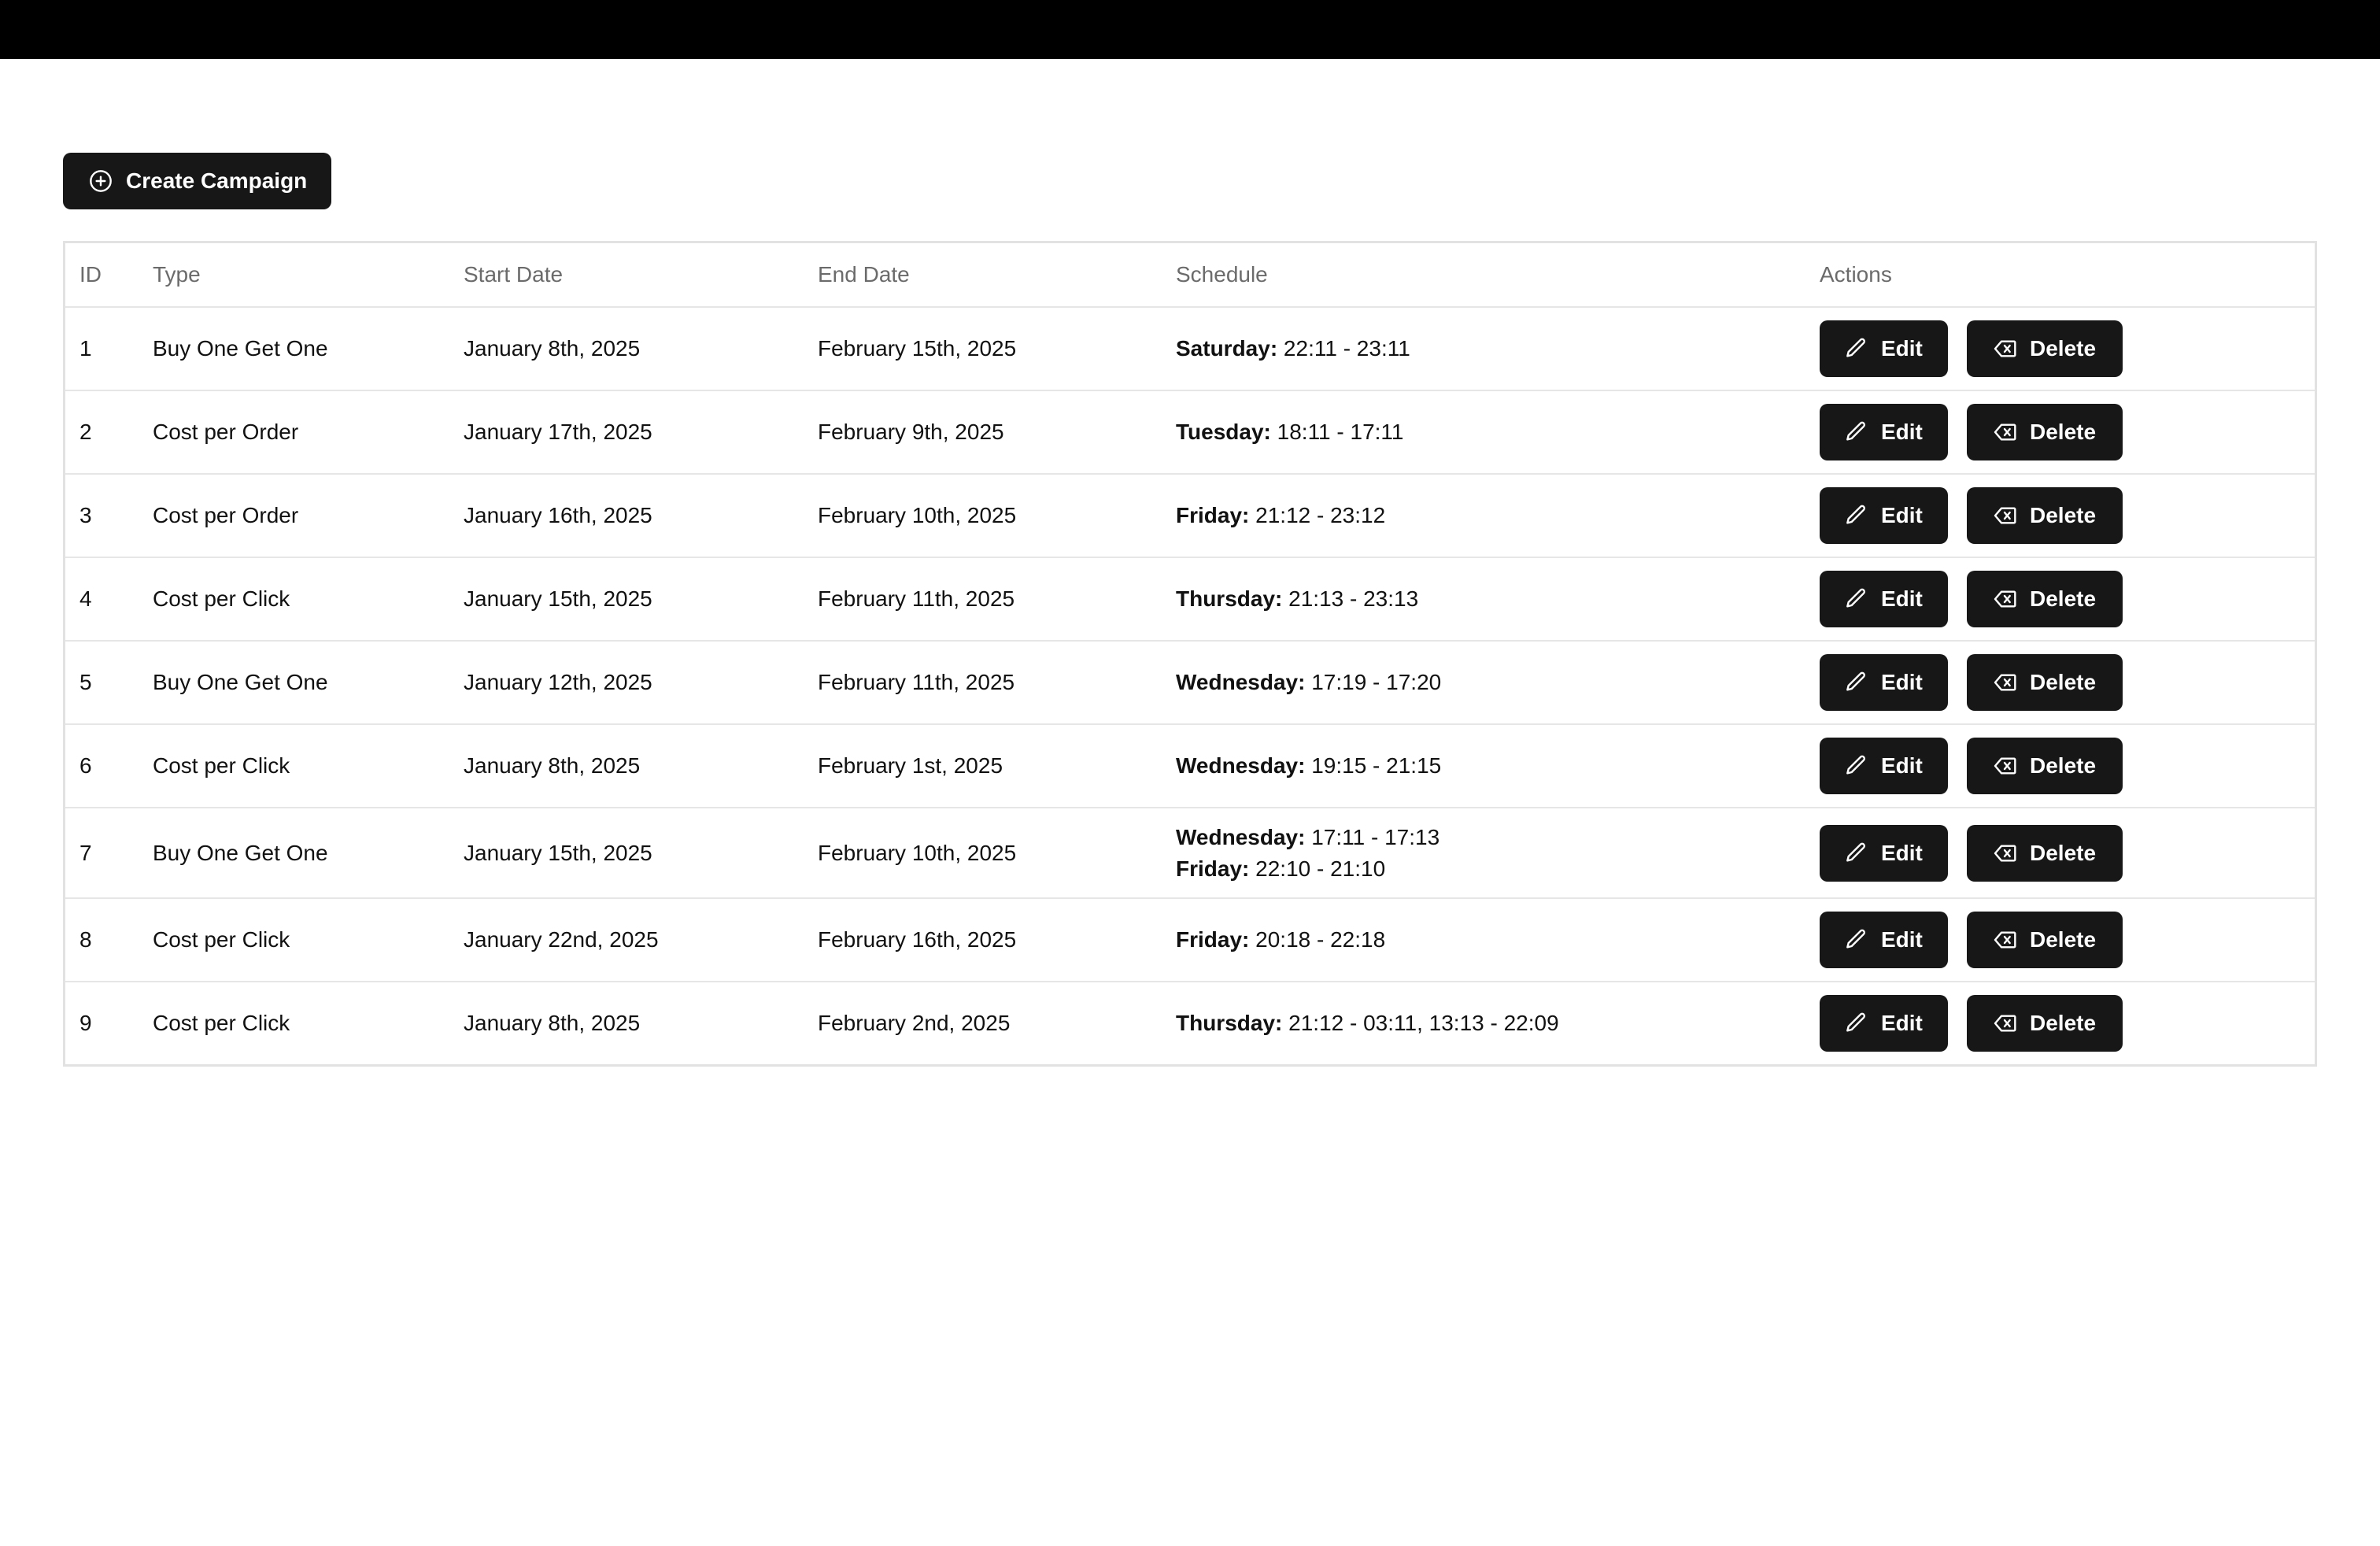 This screenshot has height=1546, width=2380. Describe the element at coordinates (1372, 836) in the screenshot. I see `schedule-times: 17:11 - 17:13` at that location.